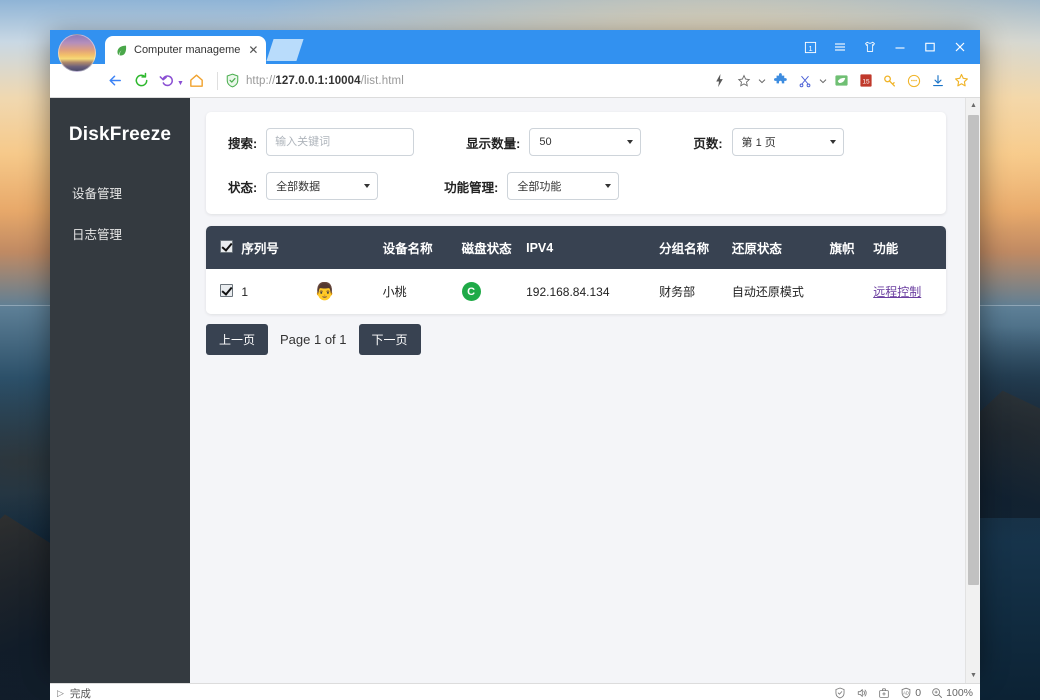  What do you see at coordinates (389, 339) in the screenshot?
I see `next-page-button: 下一页` at bounding box center [389, 339].